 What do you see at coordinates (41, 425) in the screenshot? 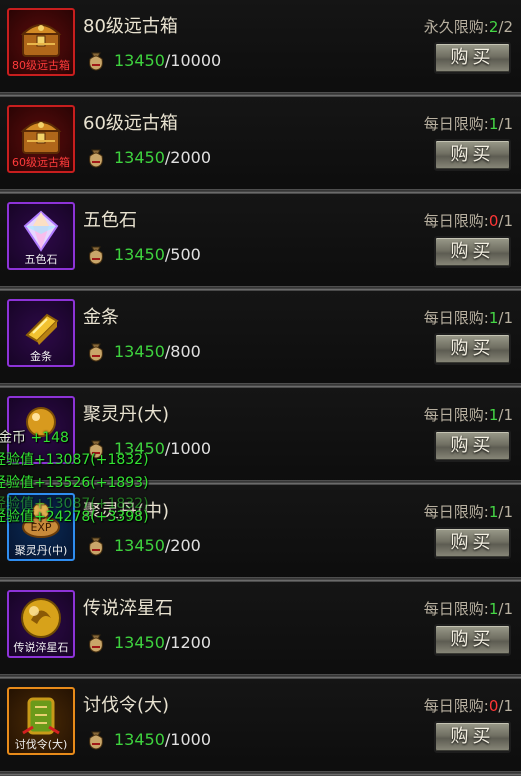
I see `orb-icon` at bounding box center [41, 425].